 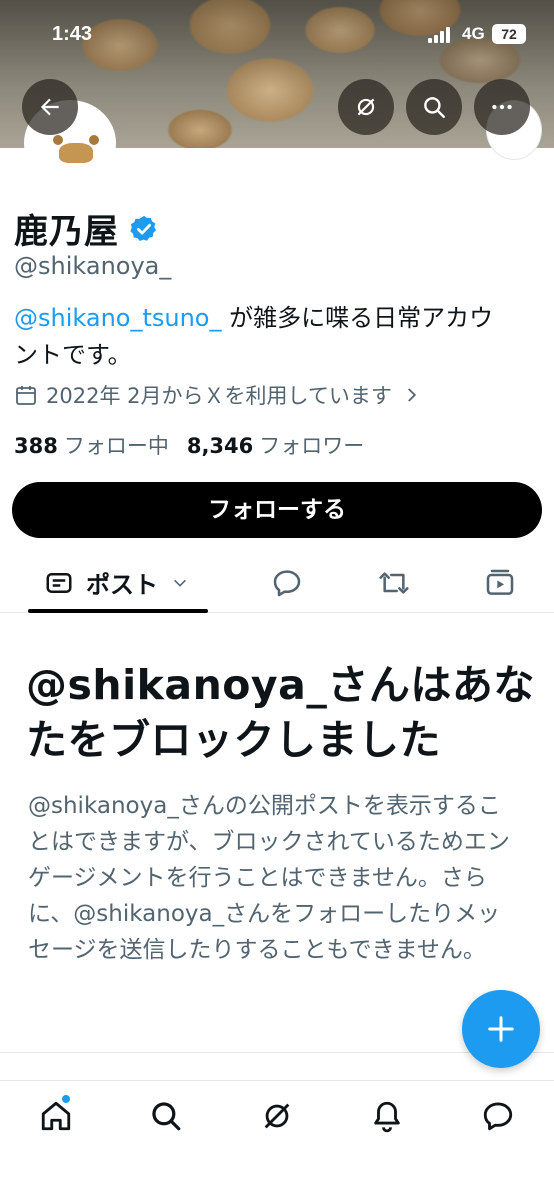 What do you see at coordinates (500, 583) in the screenshot?
I see `media-play-icon` at bounding box center [500, 583].